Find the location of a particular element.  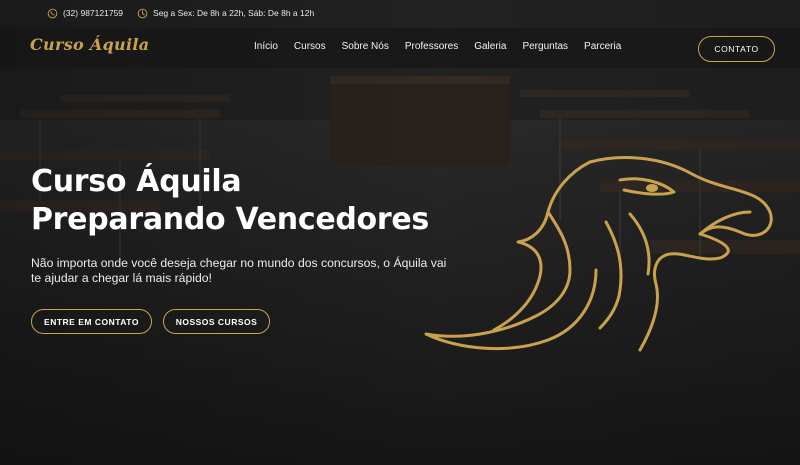

logo: Curso Áquila is located at coordinates (89, 44).